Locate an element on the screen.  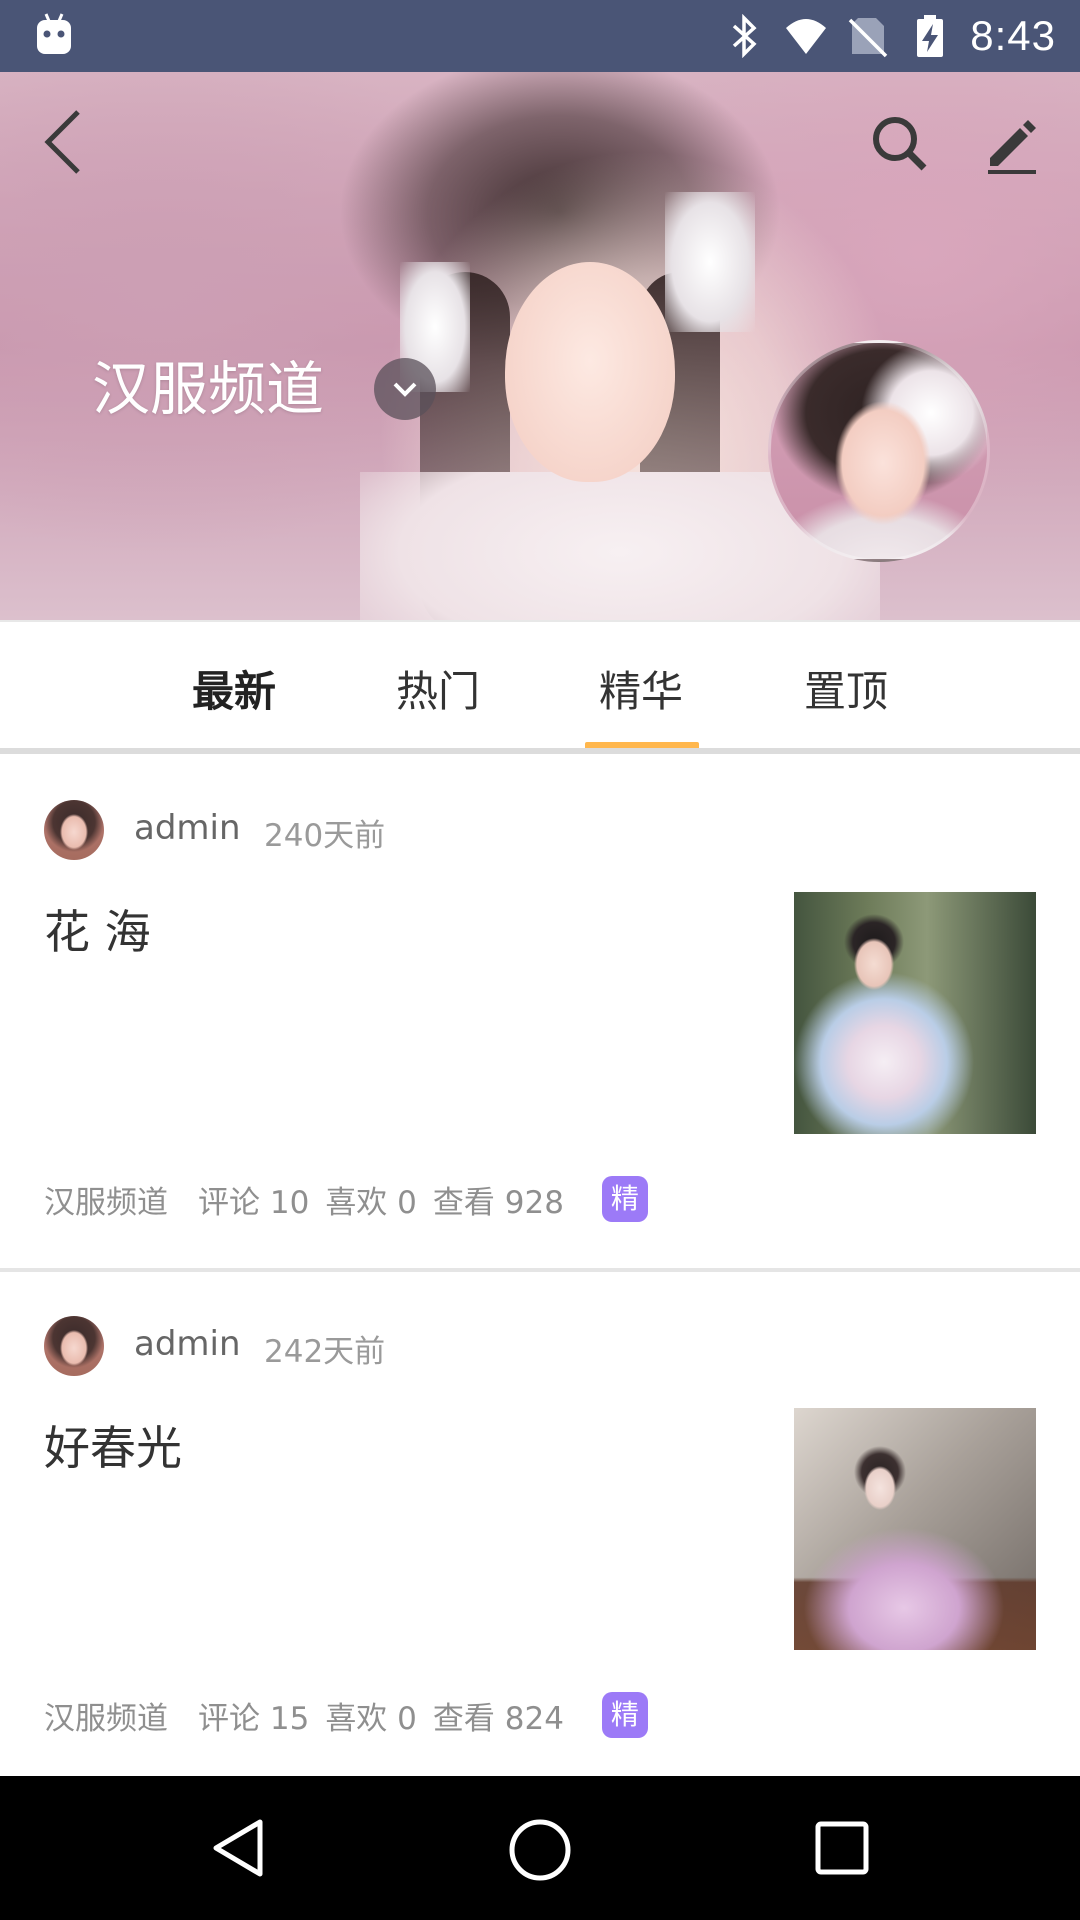
post-meta: 汉服频道 评论 15 喜欢 0 查看 824 精 is located at coordinates (346, 1715).